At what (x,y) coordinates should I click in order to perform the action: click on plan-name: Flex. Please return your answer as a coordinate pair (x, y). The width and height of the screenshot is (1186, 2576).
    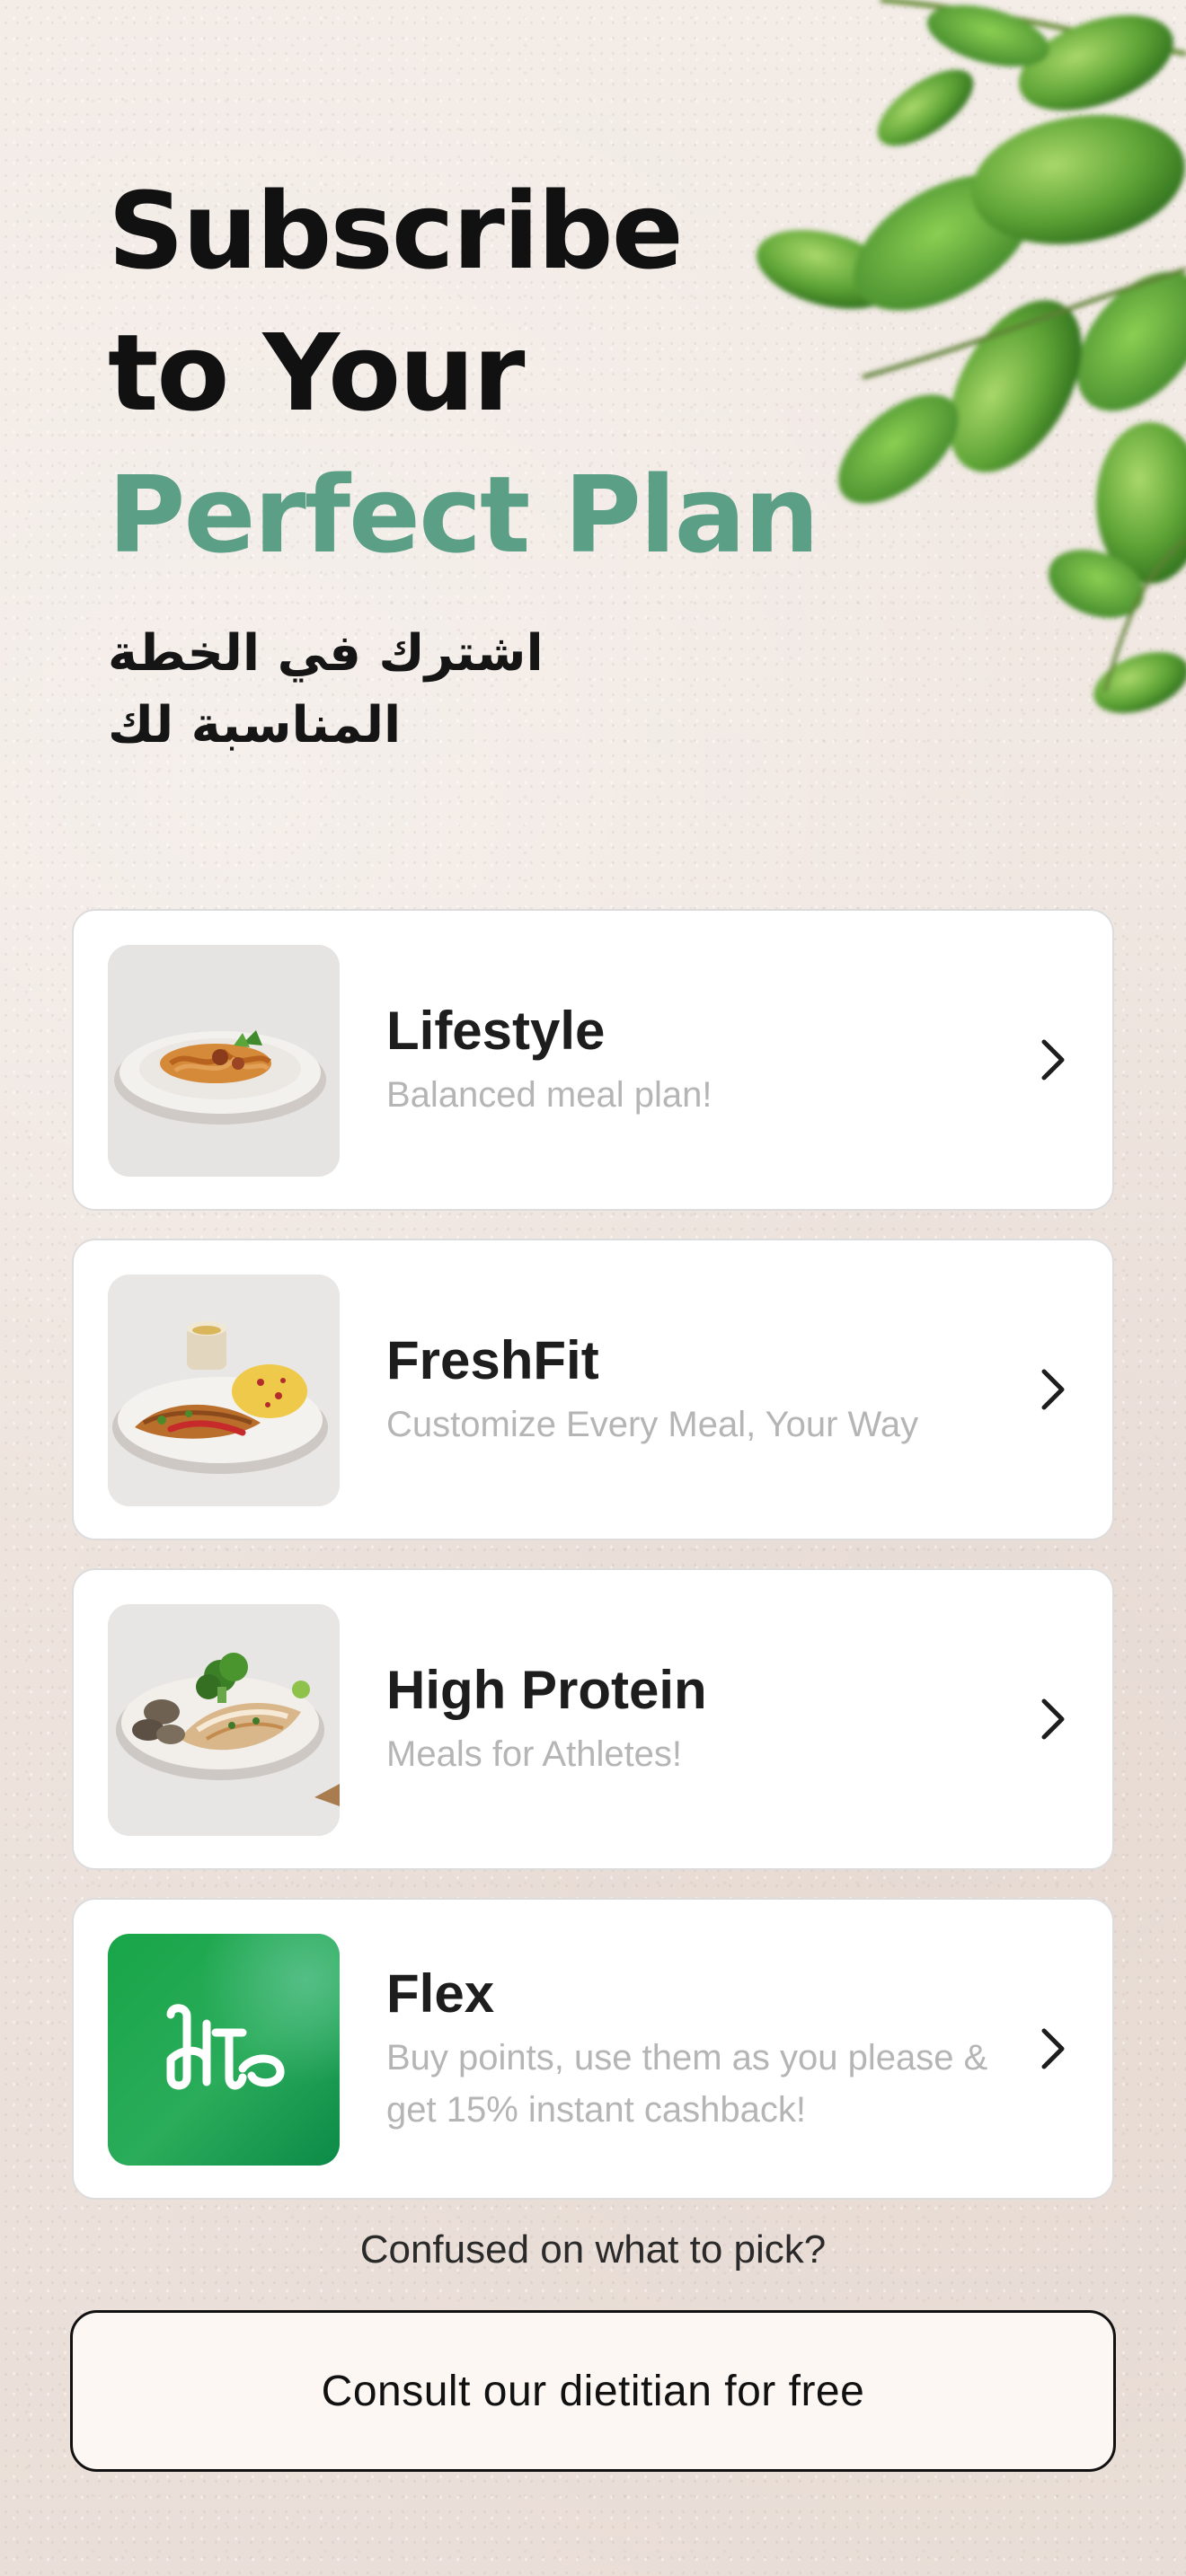
    Looking at the image, I should click on (440, 1993).